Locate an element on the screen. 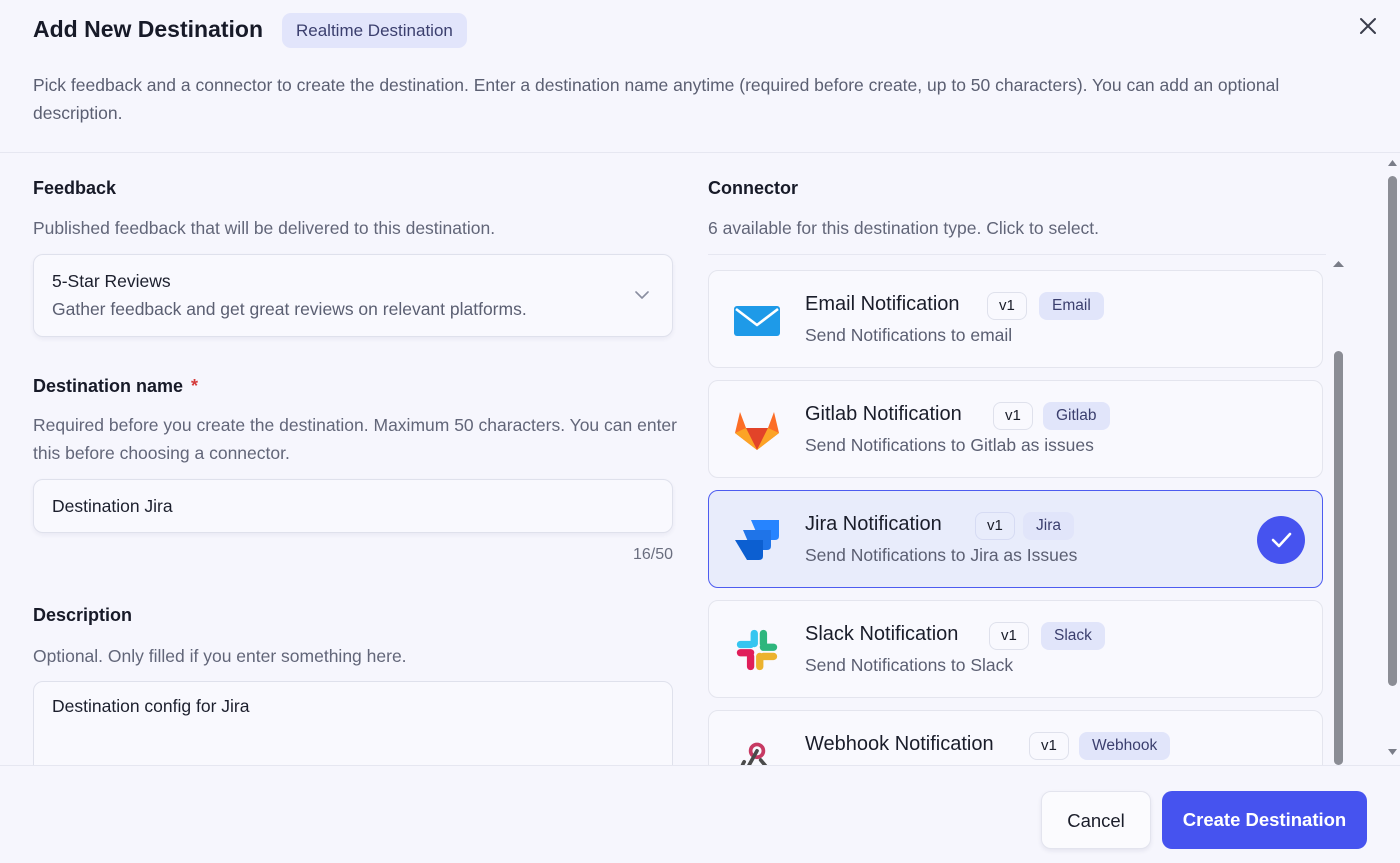  connector-name: Slack Notification is located at coordinates (882, 634).